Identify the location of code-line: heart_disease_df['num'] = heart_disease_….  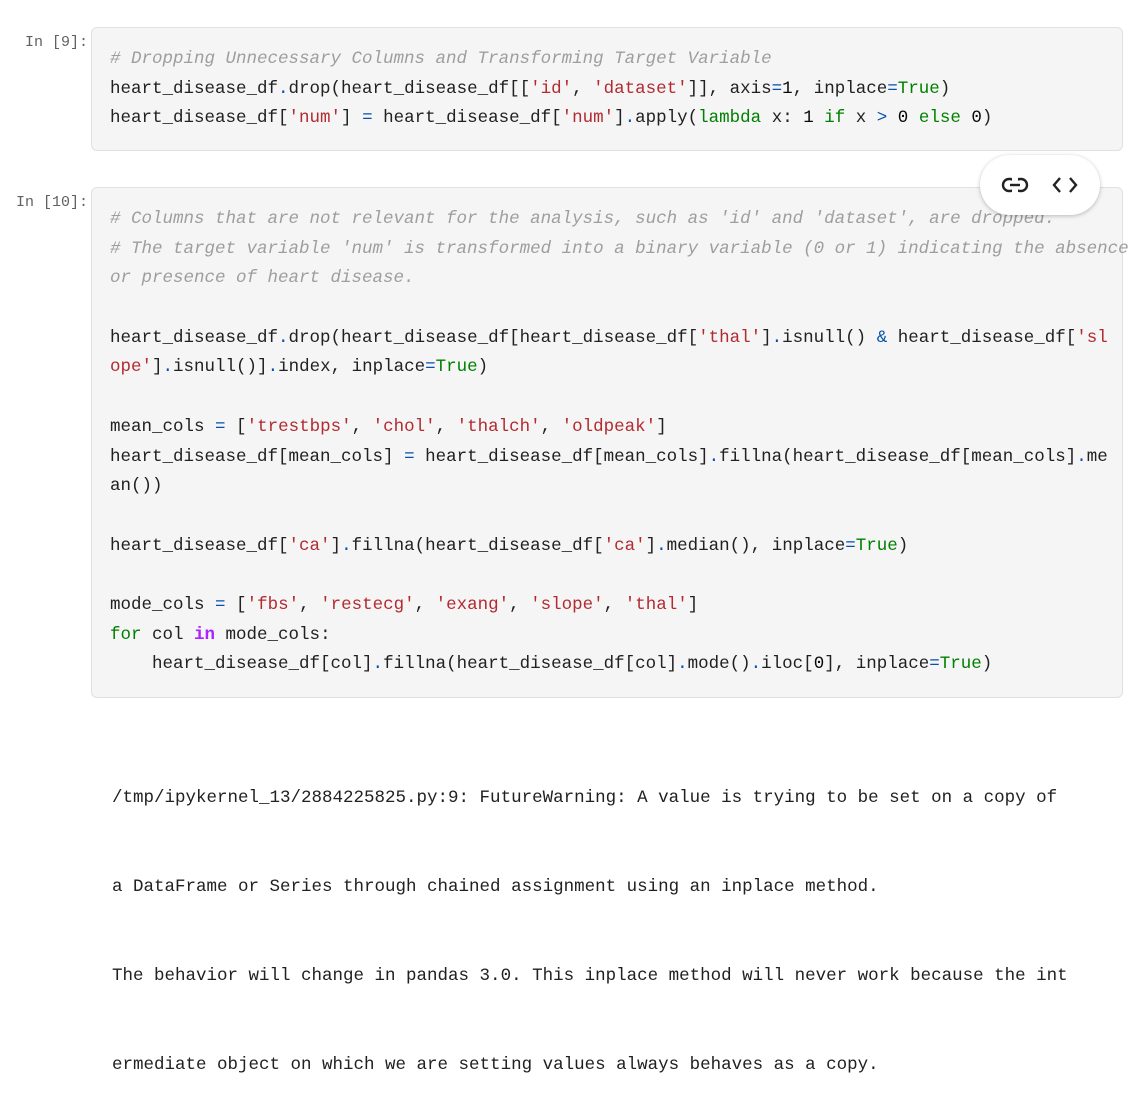
(551, 119).